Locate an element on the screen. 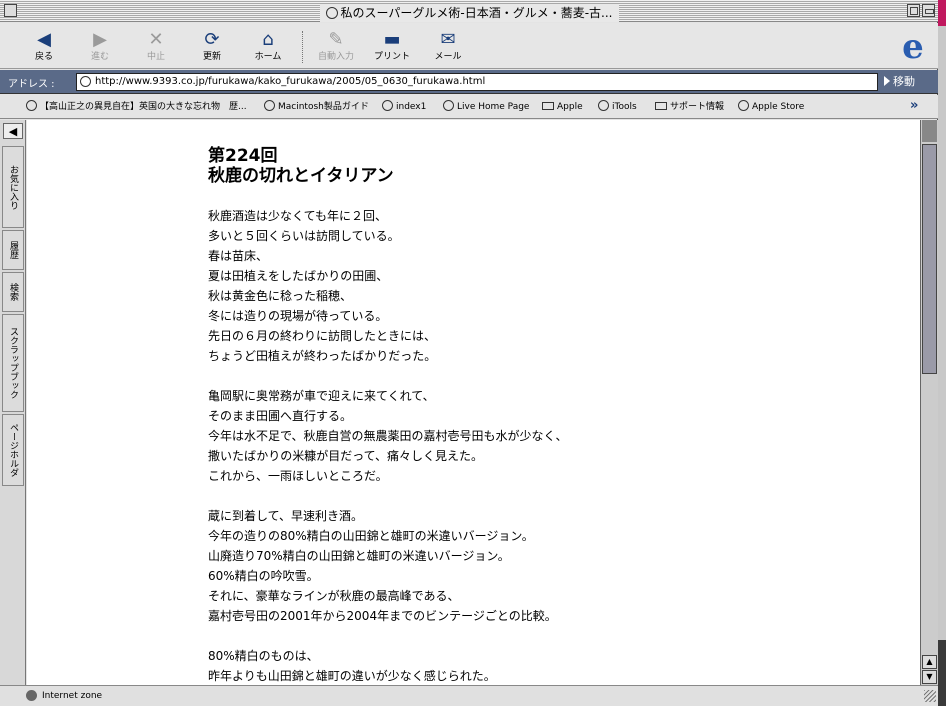 The image size is (946, 706). vertical-scrollbar: ▲ ▼ is located at coordinates (929, 402).